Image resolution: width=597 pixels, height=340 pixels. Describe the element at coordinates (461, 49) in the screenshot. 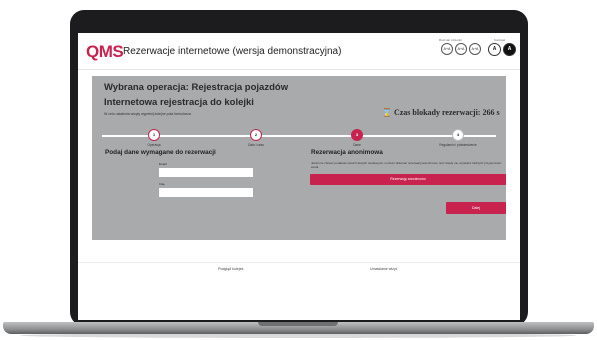

I see `font-size-medium-button: A+A` at that location.